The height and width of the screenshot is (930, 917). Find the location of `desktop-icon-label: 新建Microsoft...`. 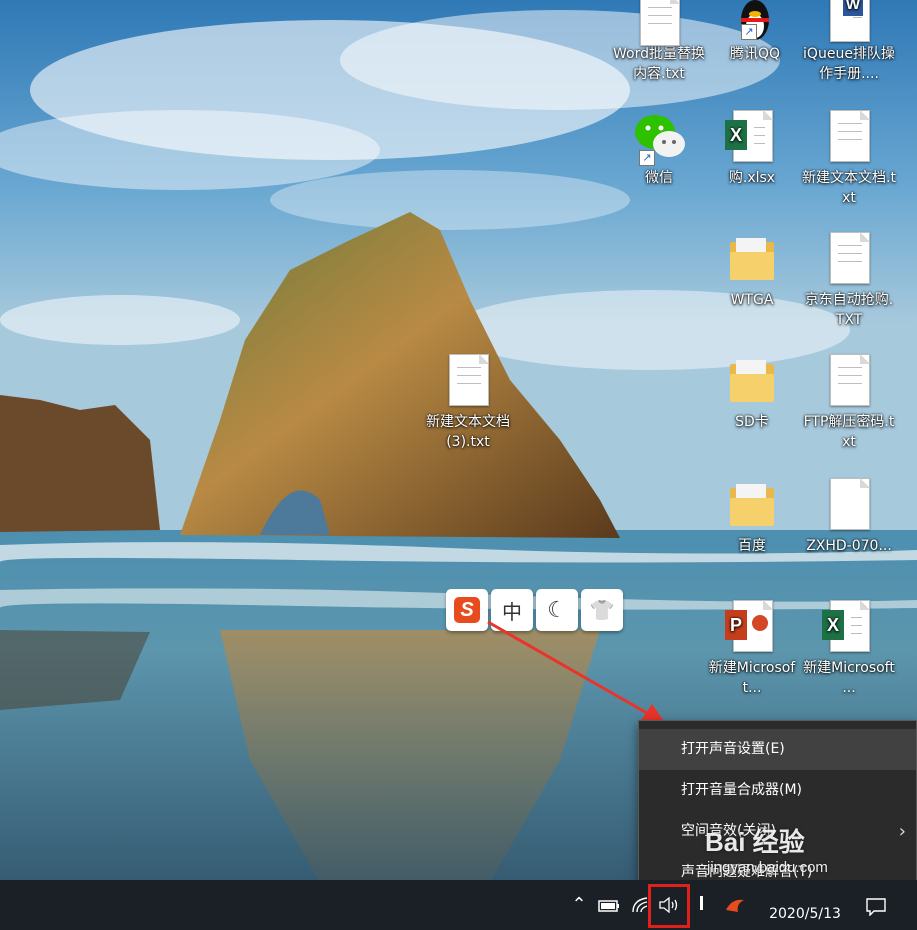

desktop-icon-label: 新建Microsoft... is located at coordinates (752, 678).